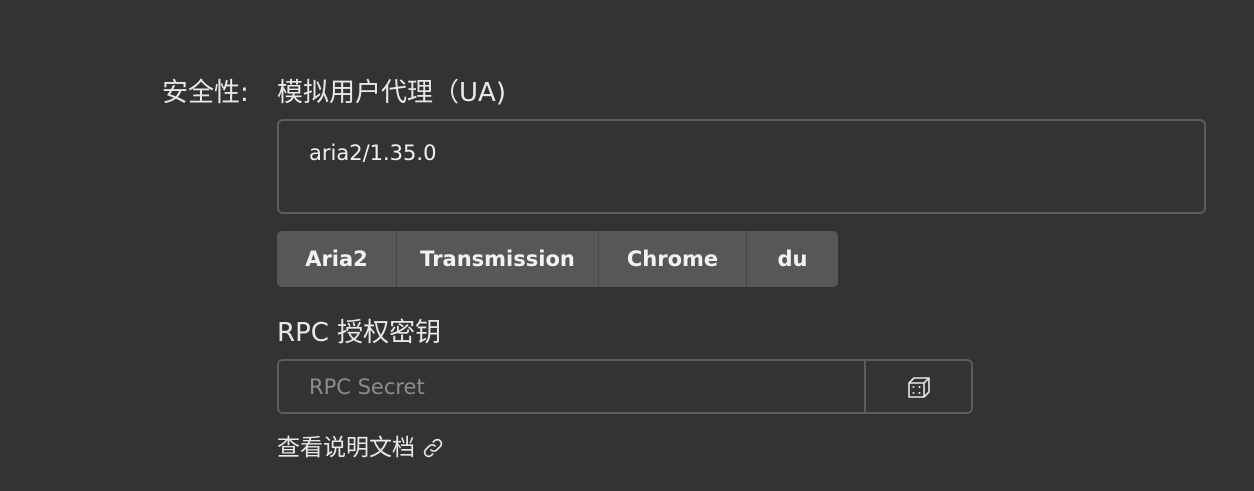 Image resolution: width=1254 pixels, height=491 pixels. Describe the element at coordinates (741, 166) in the screenshot. I see `user-agent-textarea` at that location.